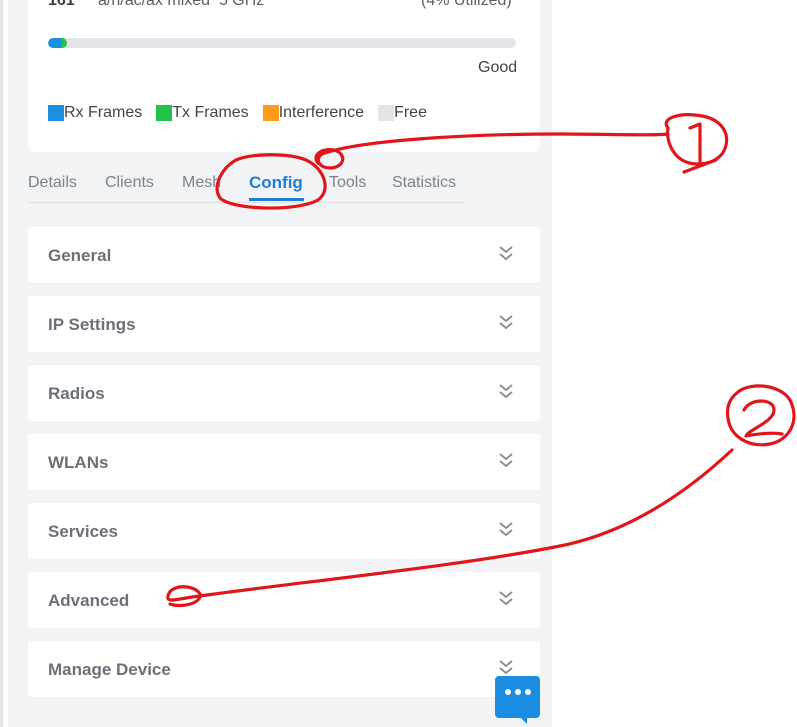 The image size is (797, 727). Describe the element at coordinates (83, 531) in the screenshot. I see `section-label: Services` at that location.